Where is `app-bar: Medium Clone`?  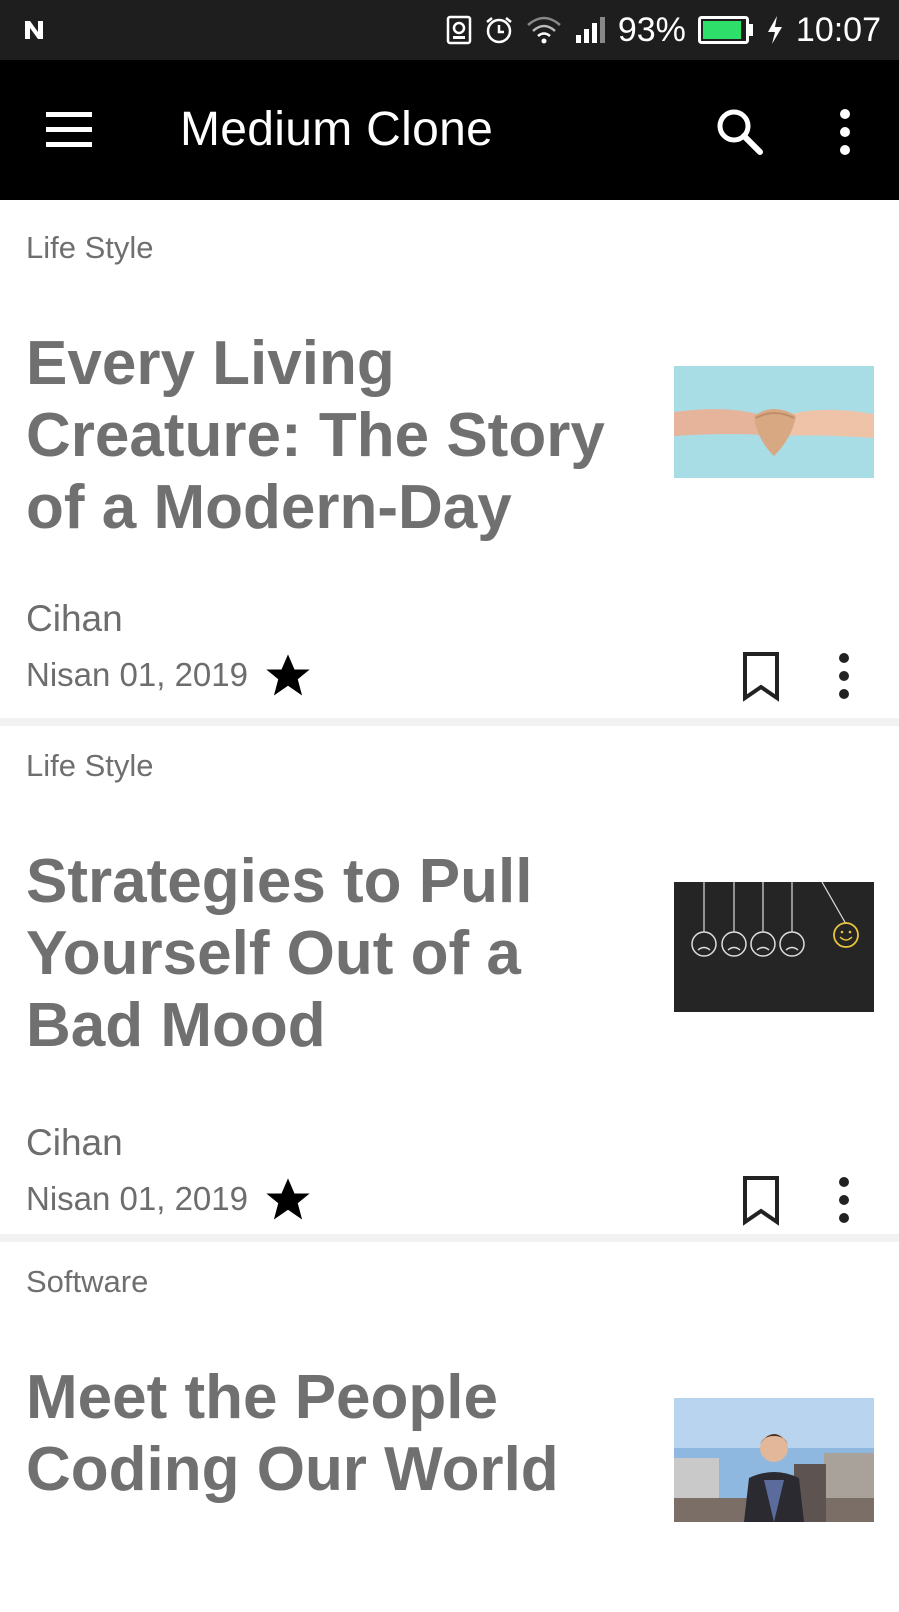 app-bar: Medium Clone is located at coordinates (449, 130).